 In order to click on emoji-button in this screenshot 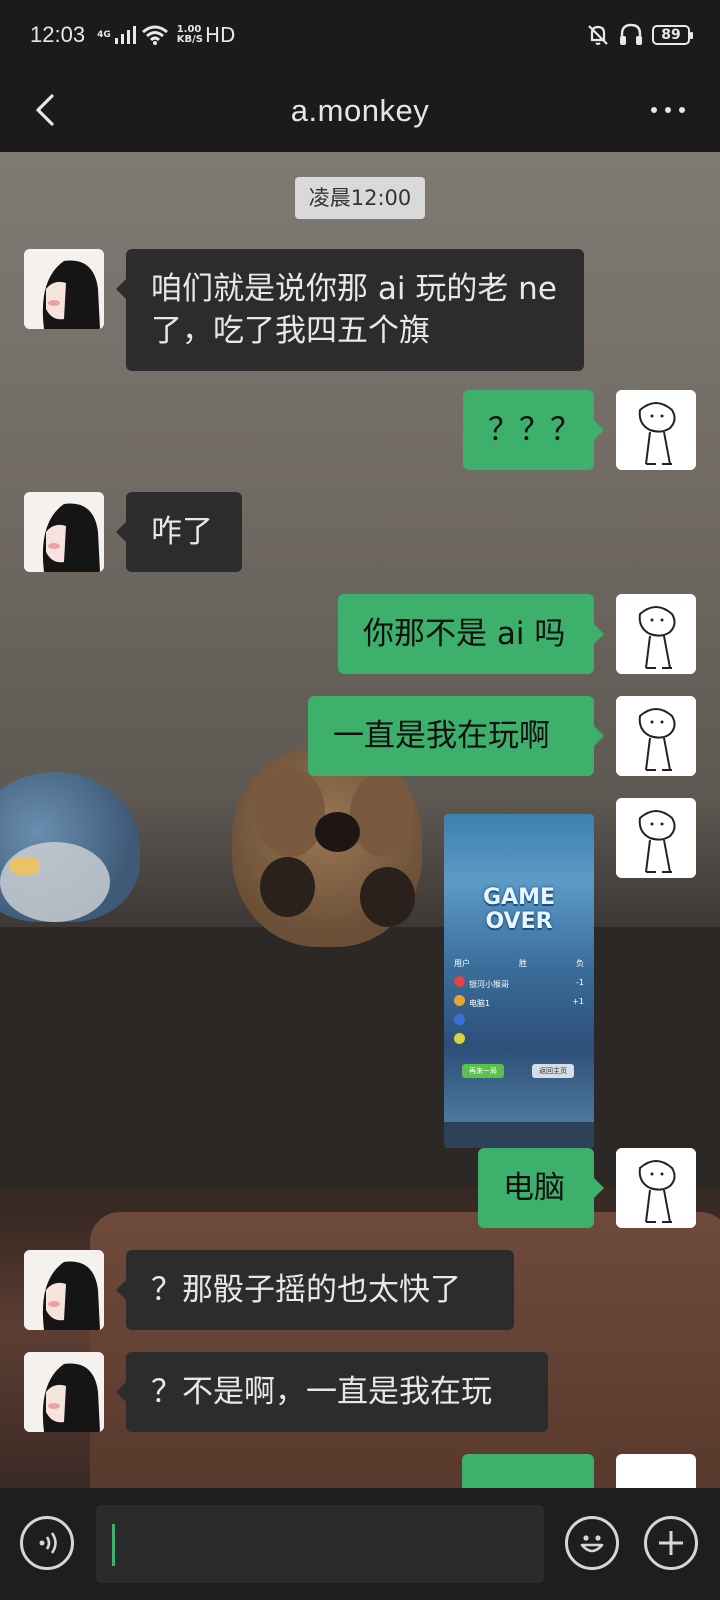, I will do `click(592, 1543)`.